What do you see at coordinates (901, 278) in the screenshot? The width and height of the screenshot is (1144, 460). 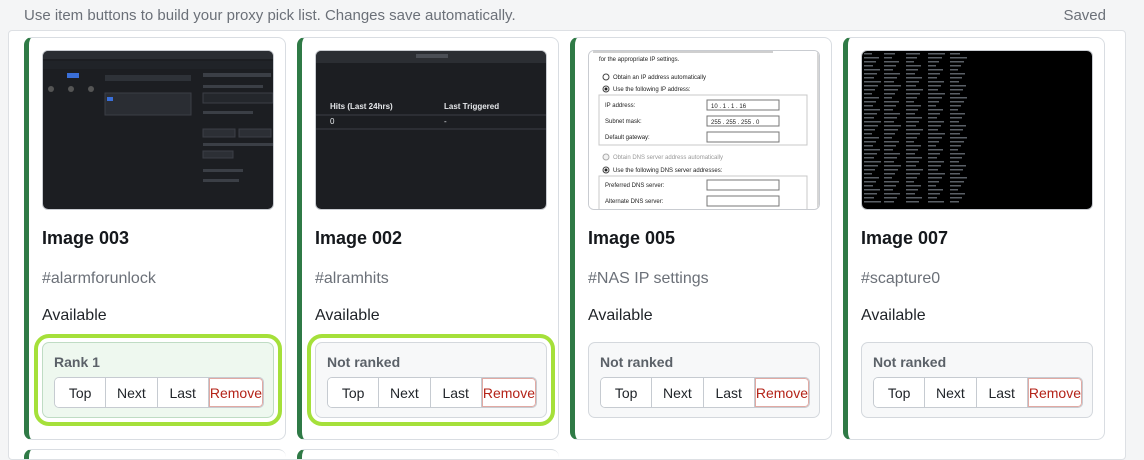 I see `card-tag: #scapture0` at bounding box center [901, 278].